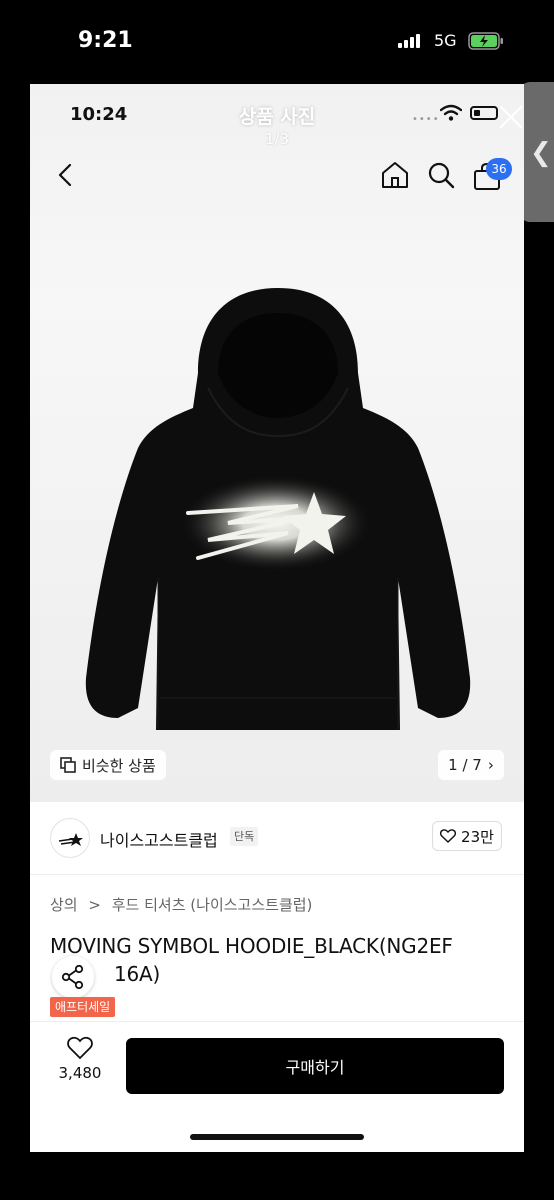 Image resolution: width=554 pixels, height=1200 pixels. What do you see at coordinates (448, 836) in the screenshot?
I see `heart-outline-icon` at bounding box center [448, 836].